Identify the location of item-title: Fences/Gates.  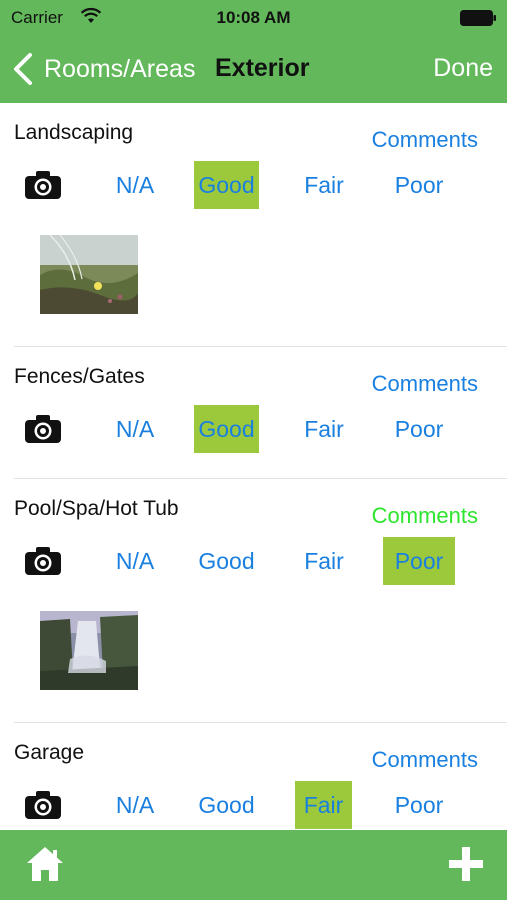
(79, 376).